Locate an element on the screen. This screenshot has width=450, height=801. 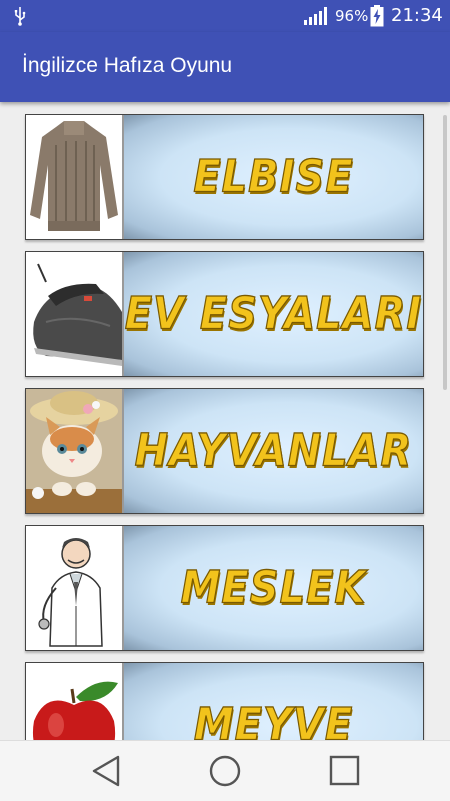
category-label-area: MESLEK is located at coordinates (273, 588).